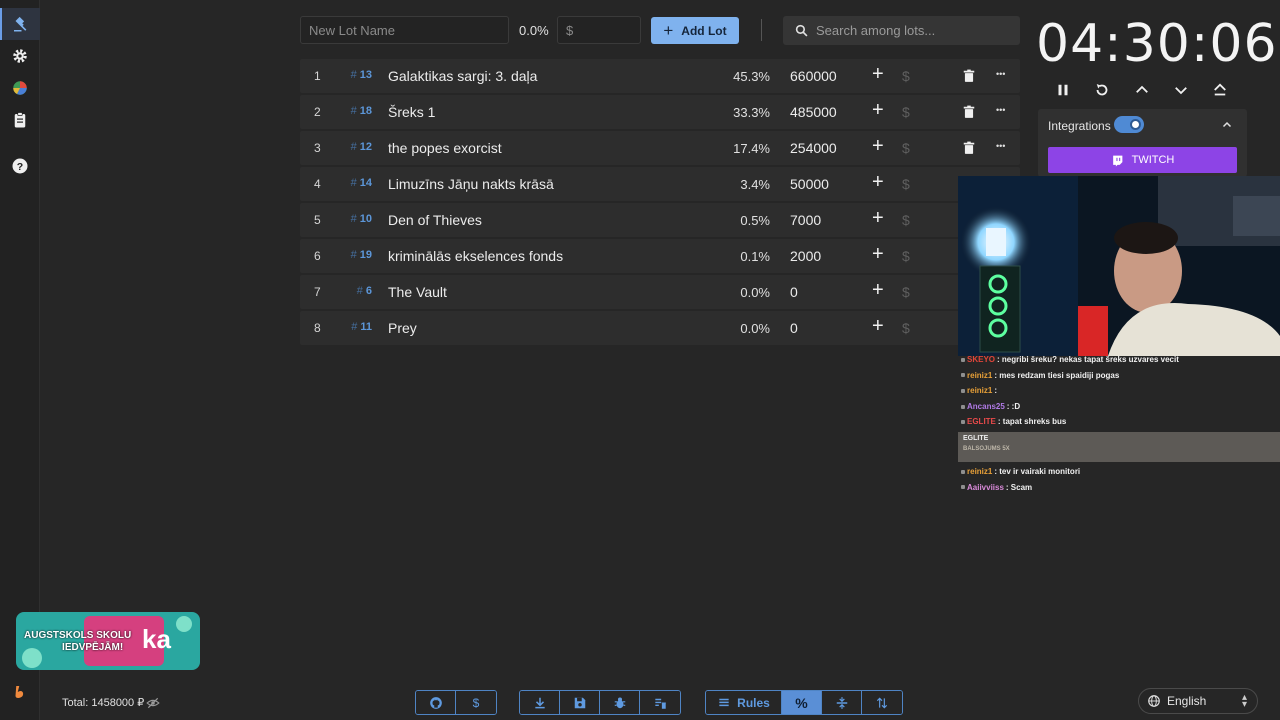  What do you see at coordinates (445, 148) in the screenshot?
I see `lot-name: the popes exorcist` at bounding box center [445, 148].